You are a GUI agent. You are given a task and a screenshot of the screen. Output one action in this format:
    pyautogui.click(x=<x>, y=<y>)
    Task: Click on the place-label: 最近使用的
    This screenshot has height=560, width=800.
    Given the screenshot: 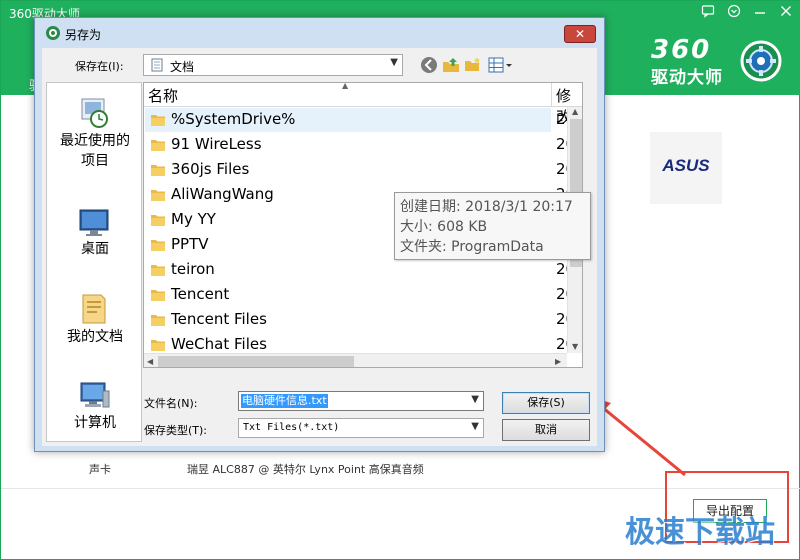 What is the action you would take?
    pyautogui.click(x=95, y=141)
    